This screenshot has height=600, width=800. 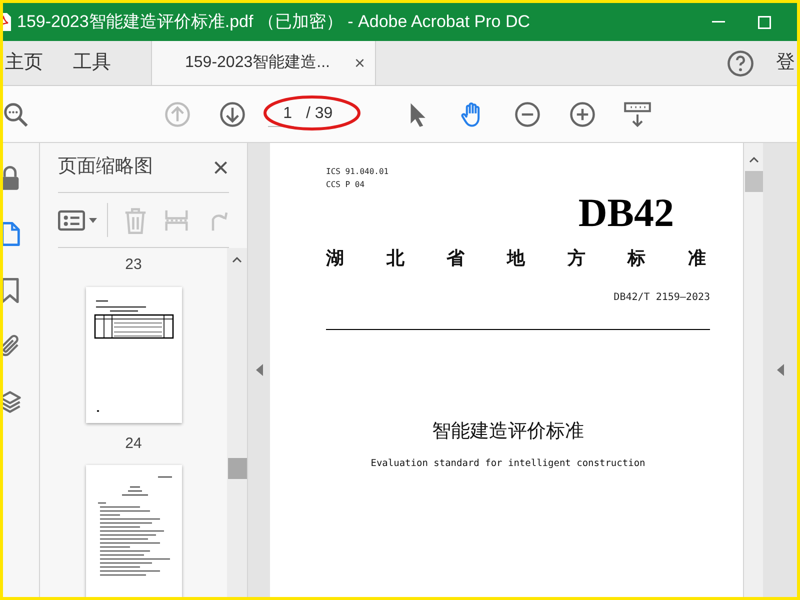 I want to click on standard-code: DB42, so click(x=626, y=213).